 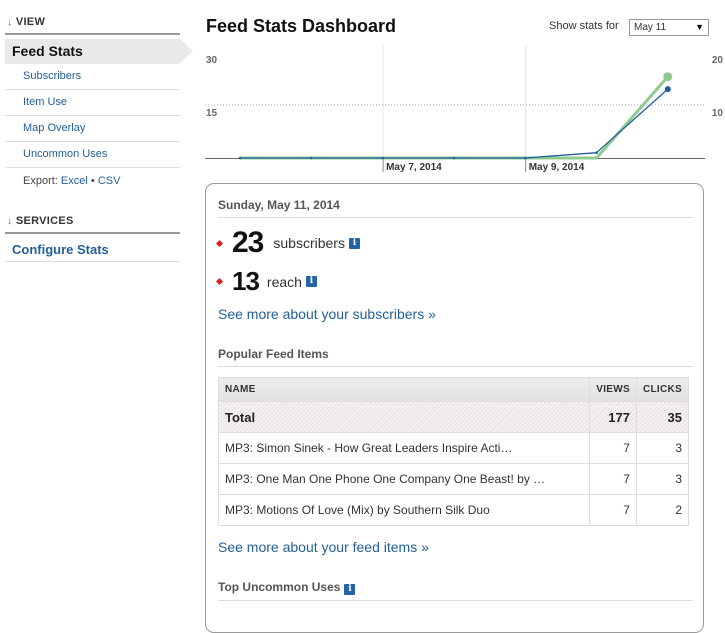 What do you see at coordinates (279, 587) in the screenshot?
I see `top-uncommon-uses-label: Top Uncommon Uses` at bounding box center [279, 587].